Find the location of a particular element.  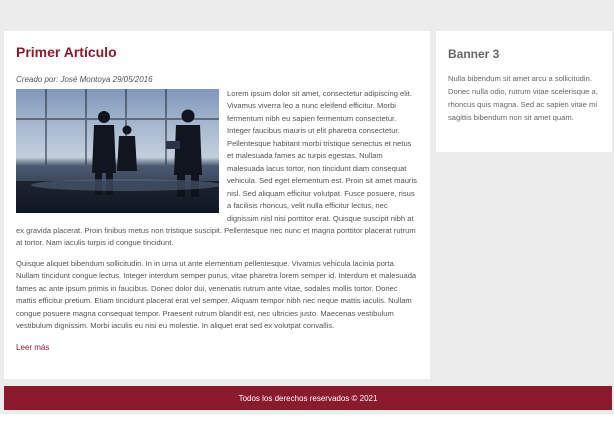

banner-title: Banner 3 is located at coordinates (474, 54).